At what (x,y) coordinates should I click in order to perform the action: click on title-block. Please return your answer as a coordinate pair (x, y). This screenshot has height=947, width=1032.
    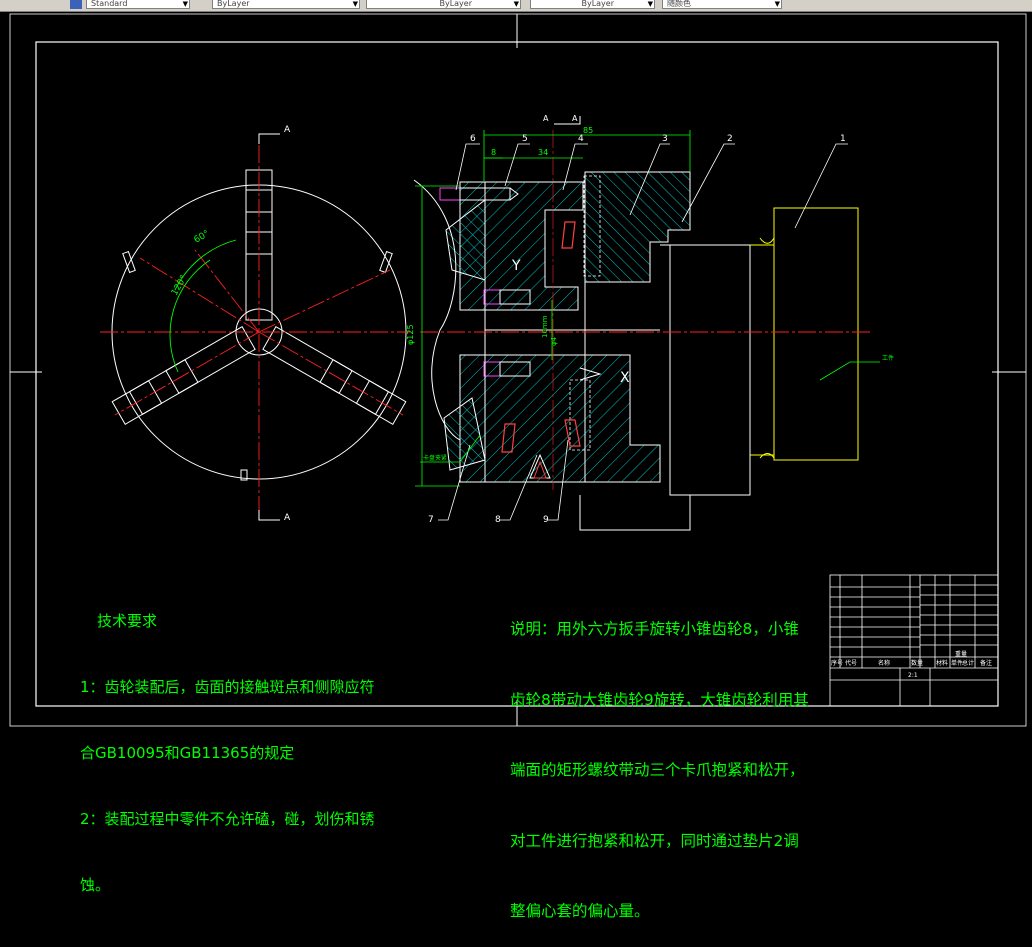
    Looking at the image, I should click on (914, 640).